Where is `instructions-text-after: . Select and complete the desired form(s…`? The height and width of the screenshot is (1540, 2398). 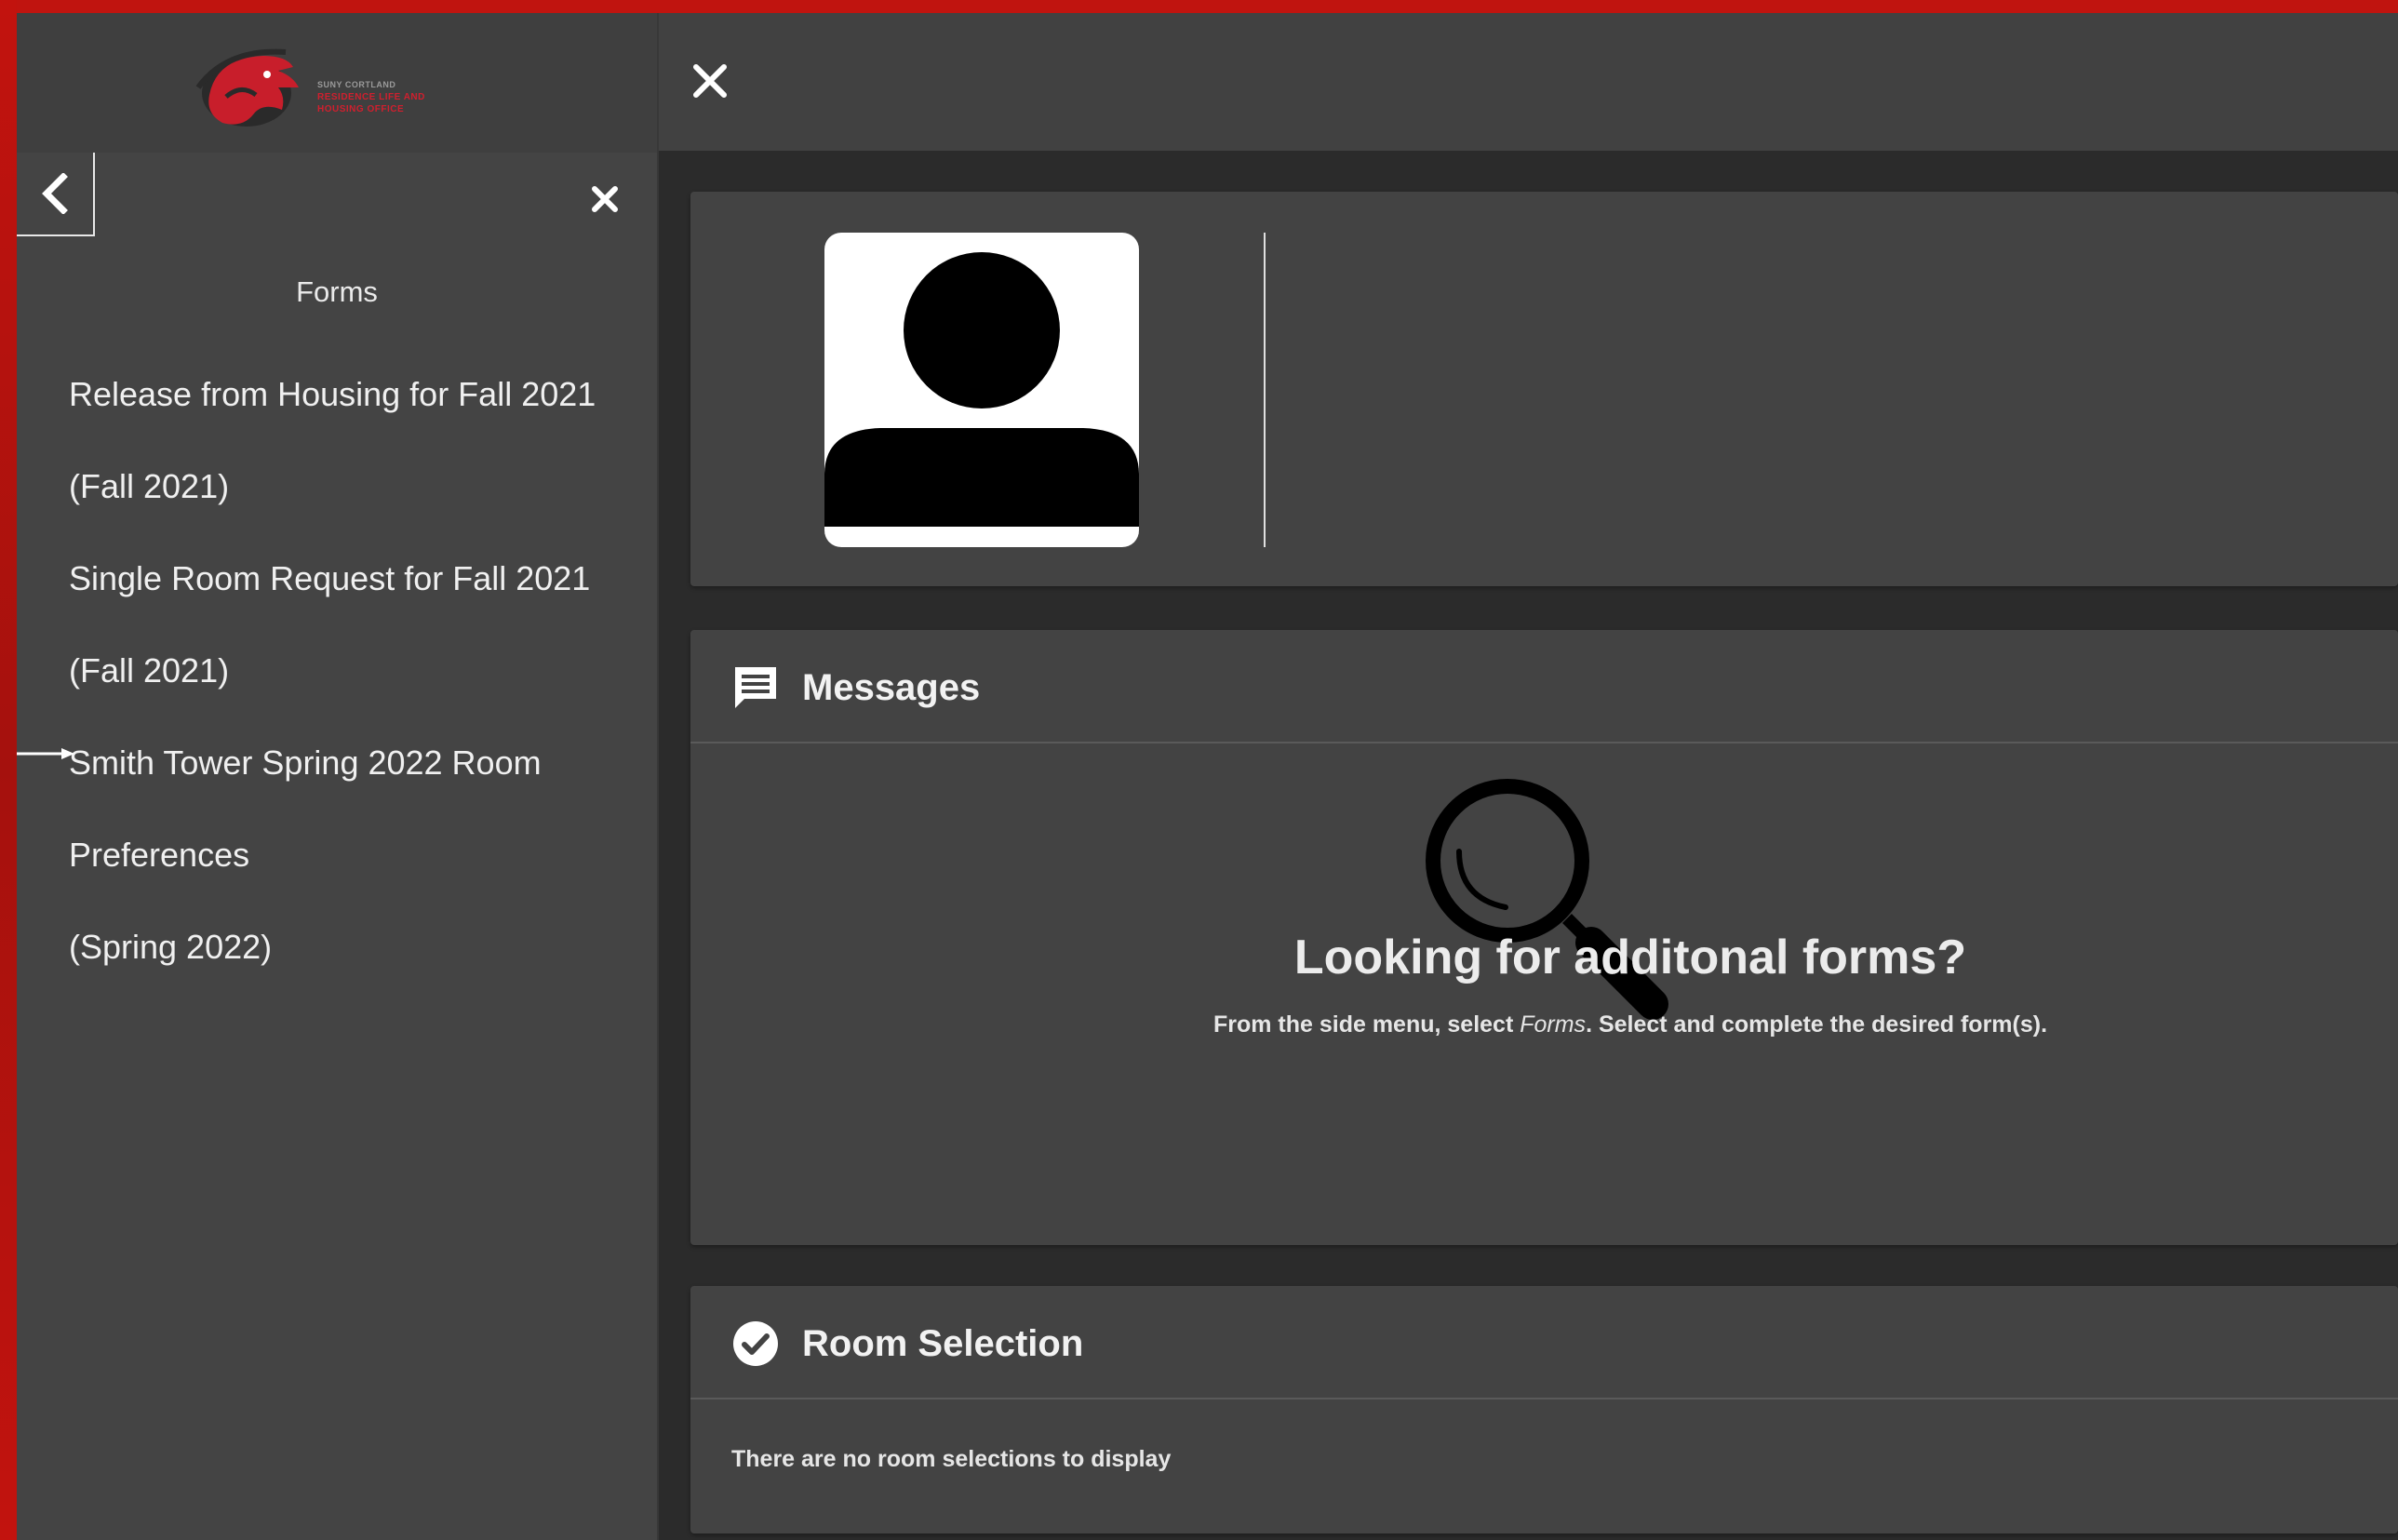
instructions-text-after: . Select and complete the desired form(s… is located at coordinates (1817, 1024).